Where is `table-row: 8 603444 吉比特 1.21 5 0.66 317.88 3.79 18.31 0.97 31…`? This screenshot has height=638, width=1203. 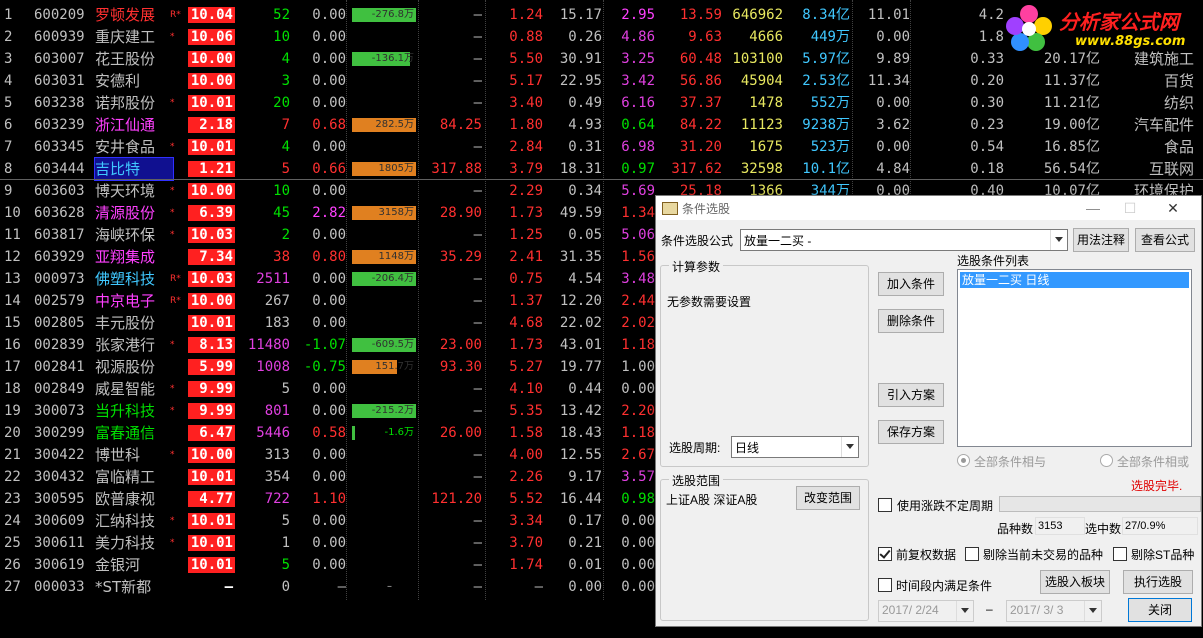 table-row: 8 603444 吉比特 1.21 5 0.66 317.88 3.79 18.31 0.97 31… is located at coordinates (601, 169).